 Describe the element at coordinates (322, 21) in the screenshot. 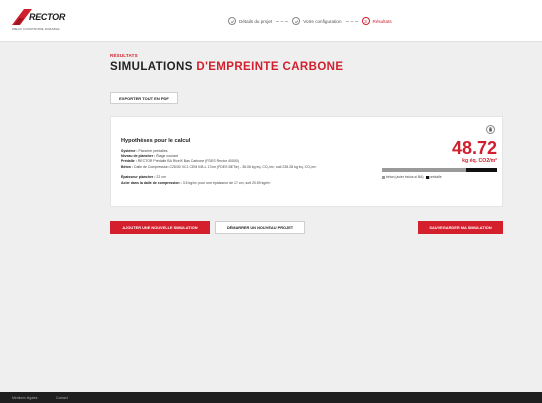

I see `step-label: Votre configuration` at that location.